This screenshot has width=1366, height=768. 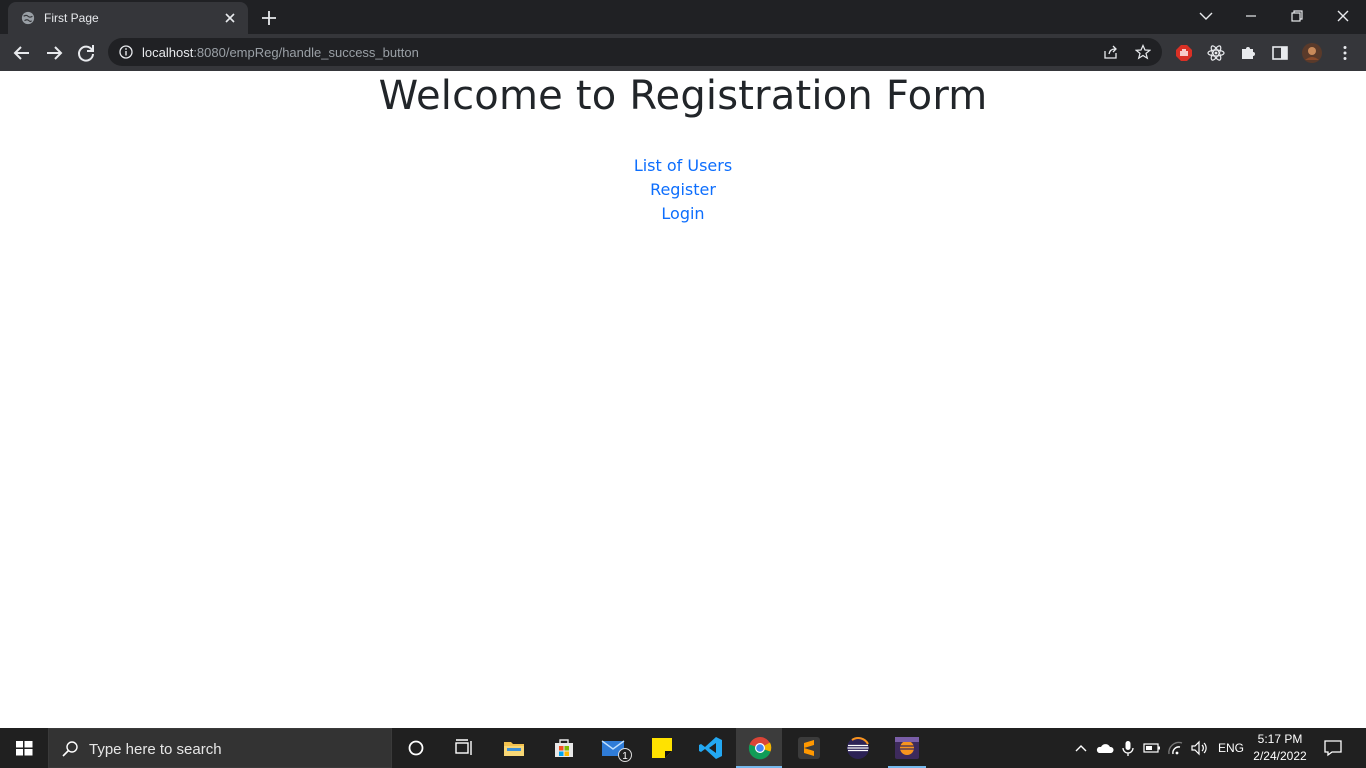 I want to click on back-icon, so click(x=22, y=53).